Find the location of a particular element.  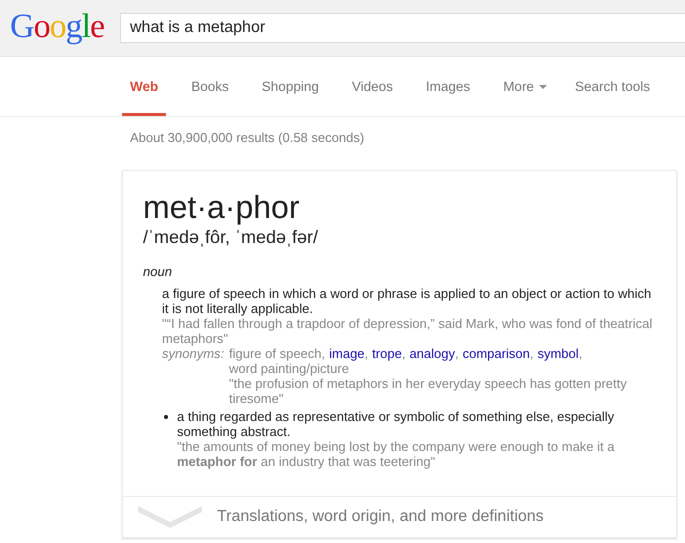

part-of-speech: noun is located at coordinates (158, 272).